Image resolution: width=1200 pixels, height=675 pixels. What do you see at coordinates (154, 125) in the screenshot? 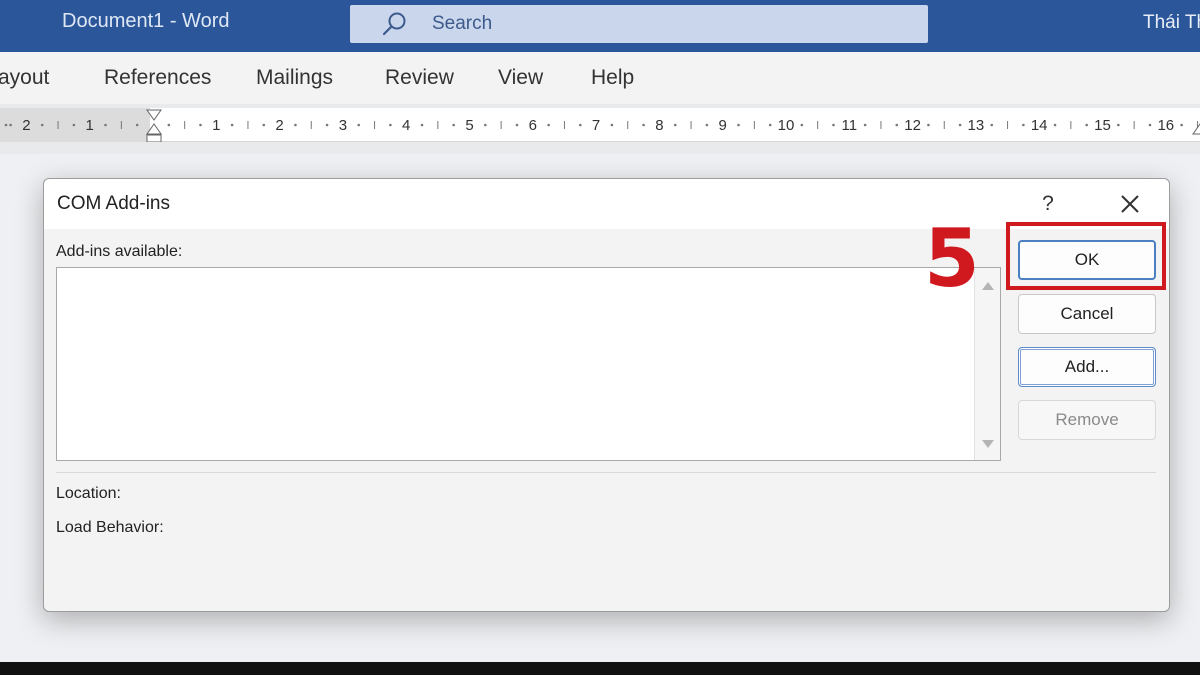
I see `indent-marker-icon` at bounding box center [154, 125].